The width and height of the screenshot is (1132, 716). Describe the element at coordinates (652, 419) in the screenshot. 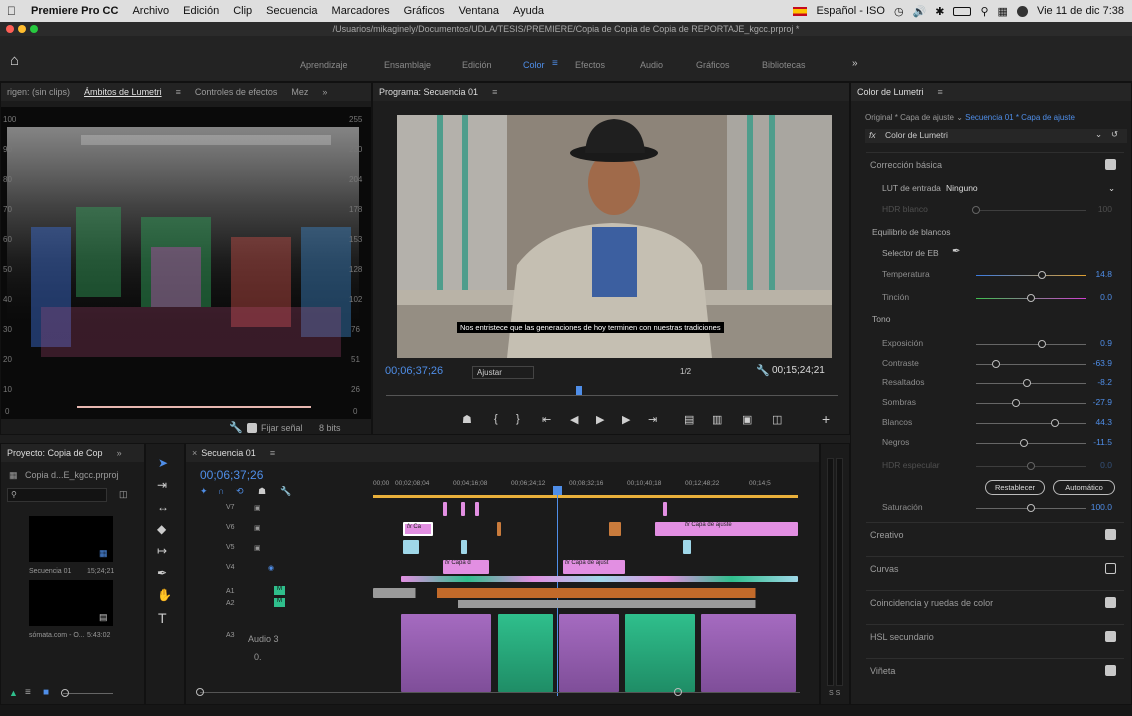

I see `go-to-out-icon: ⇥` at that location.